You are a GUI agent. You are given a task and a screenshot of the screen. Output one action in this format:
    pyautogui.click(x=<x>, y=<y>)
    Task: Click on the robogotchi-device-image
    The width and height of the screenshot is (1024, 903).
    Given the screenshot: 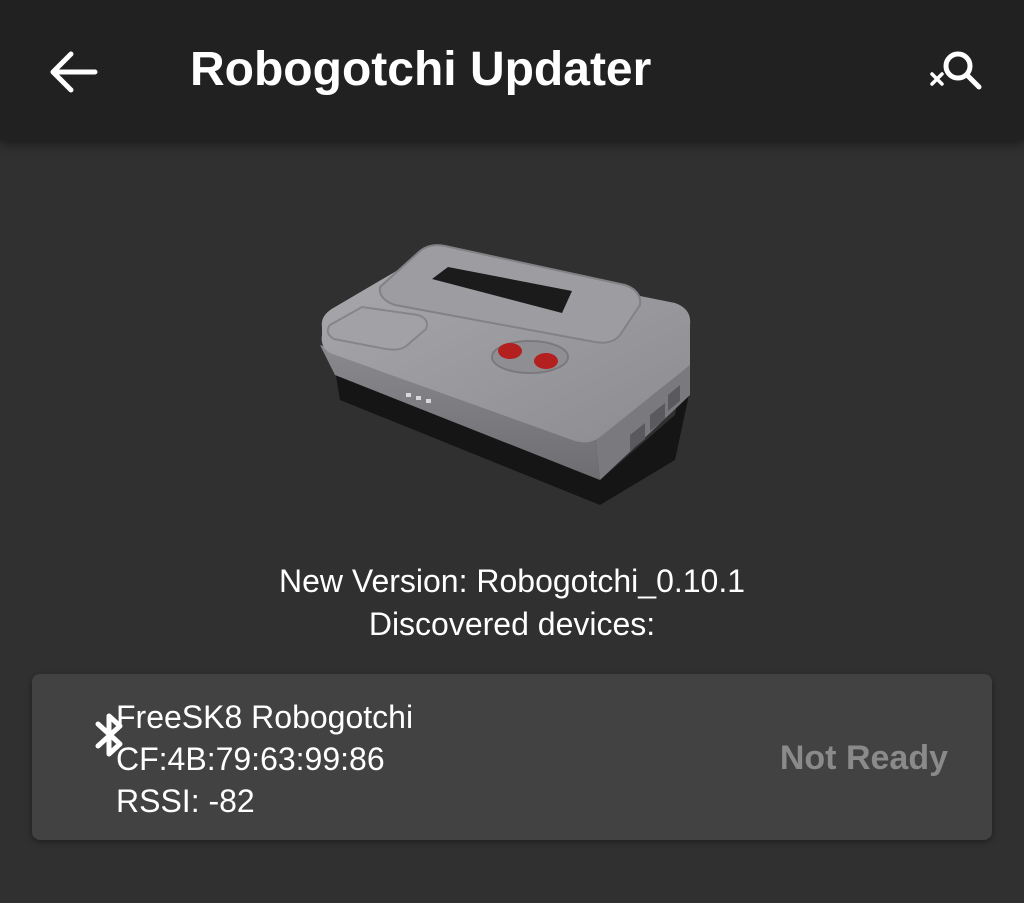 What is the action you would take?
    pyautogui.click(x=505, y=374)
    